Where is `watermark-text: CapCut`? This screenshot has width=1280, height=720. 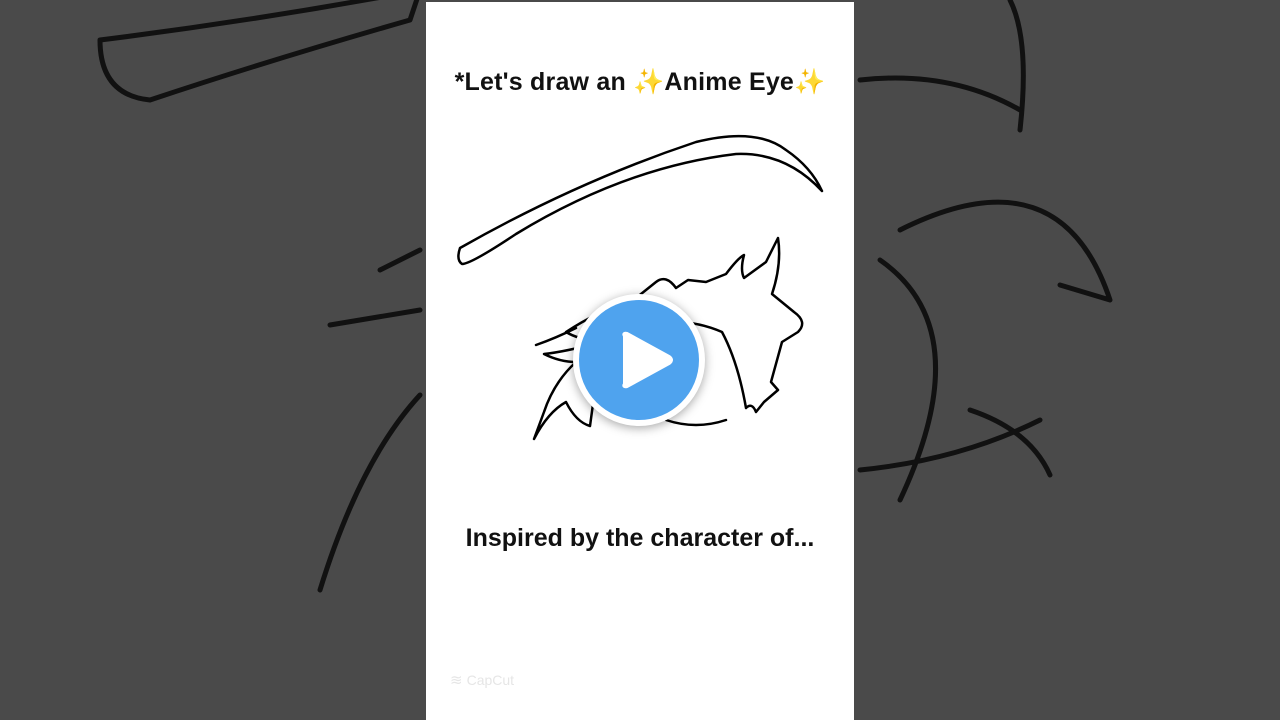
watermark-text: CapCut is located at coordinates (490, 680).